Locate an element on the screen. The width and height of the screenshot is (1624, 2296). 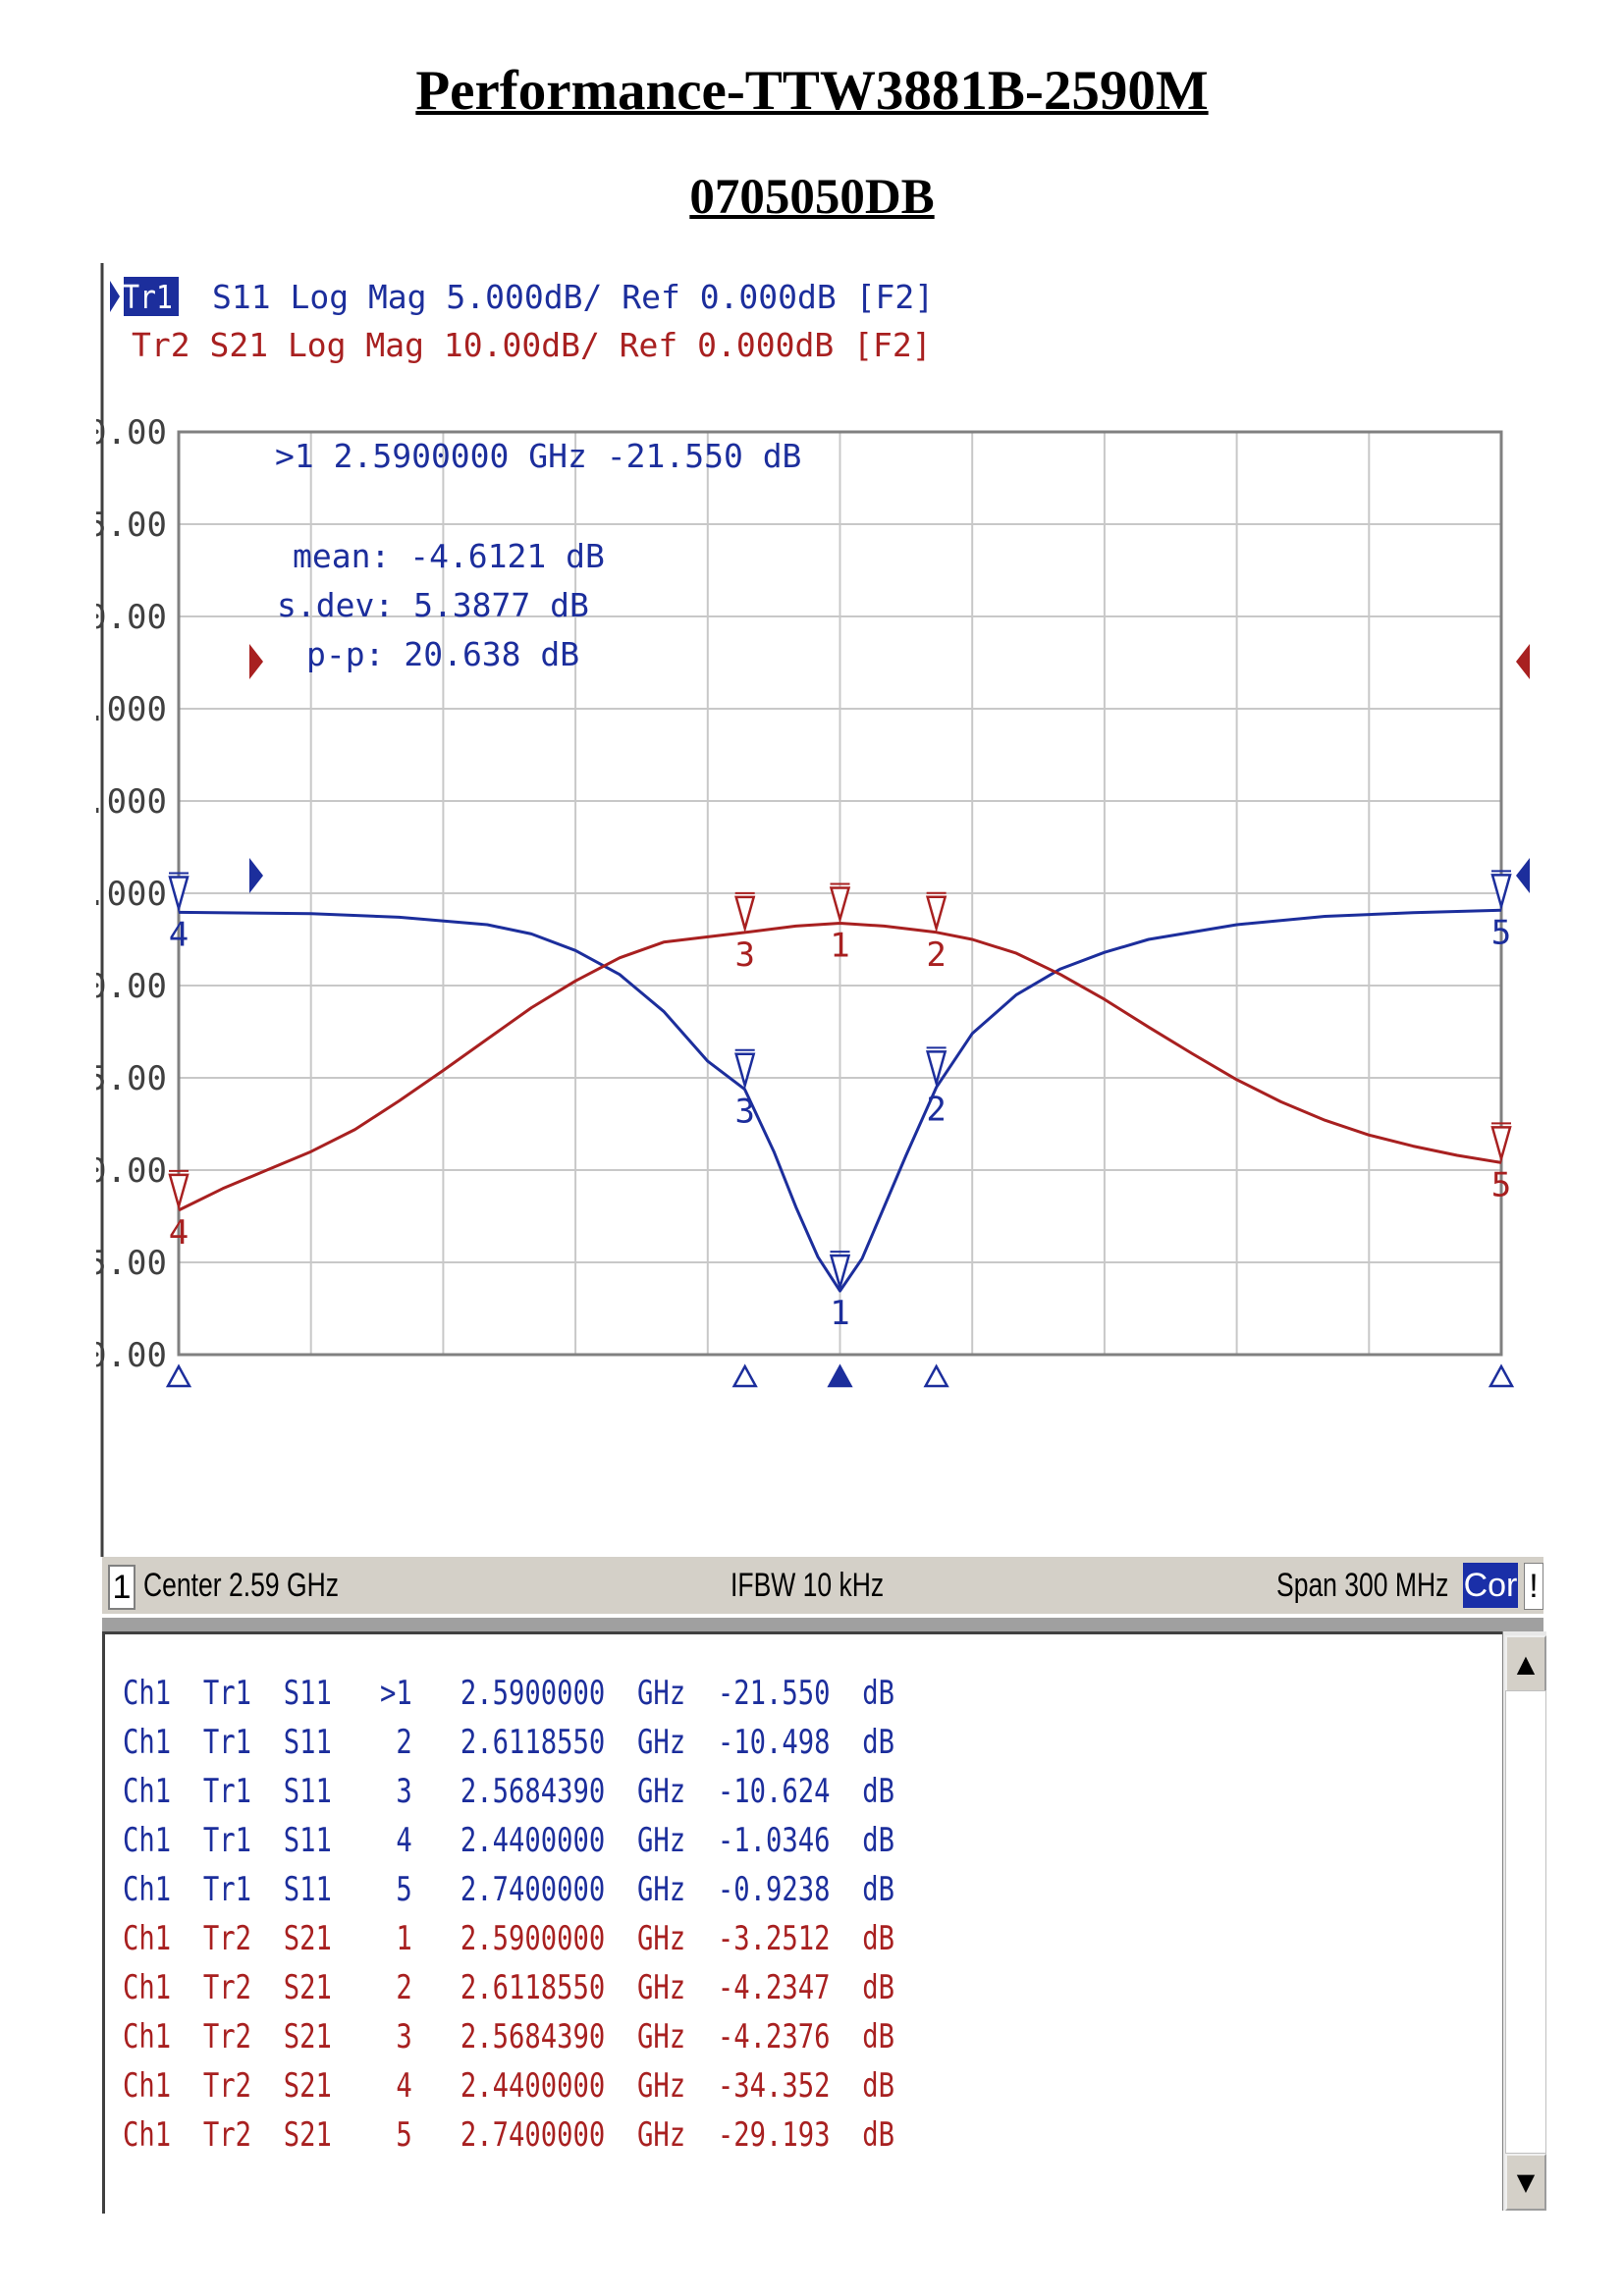
y-tick-label: -30.00 is located at coordinates (131, 1355).